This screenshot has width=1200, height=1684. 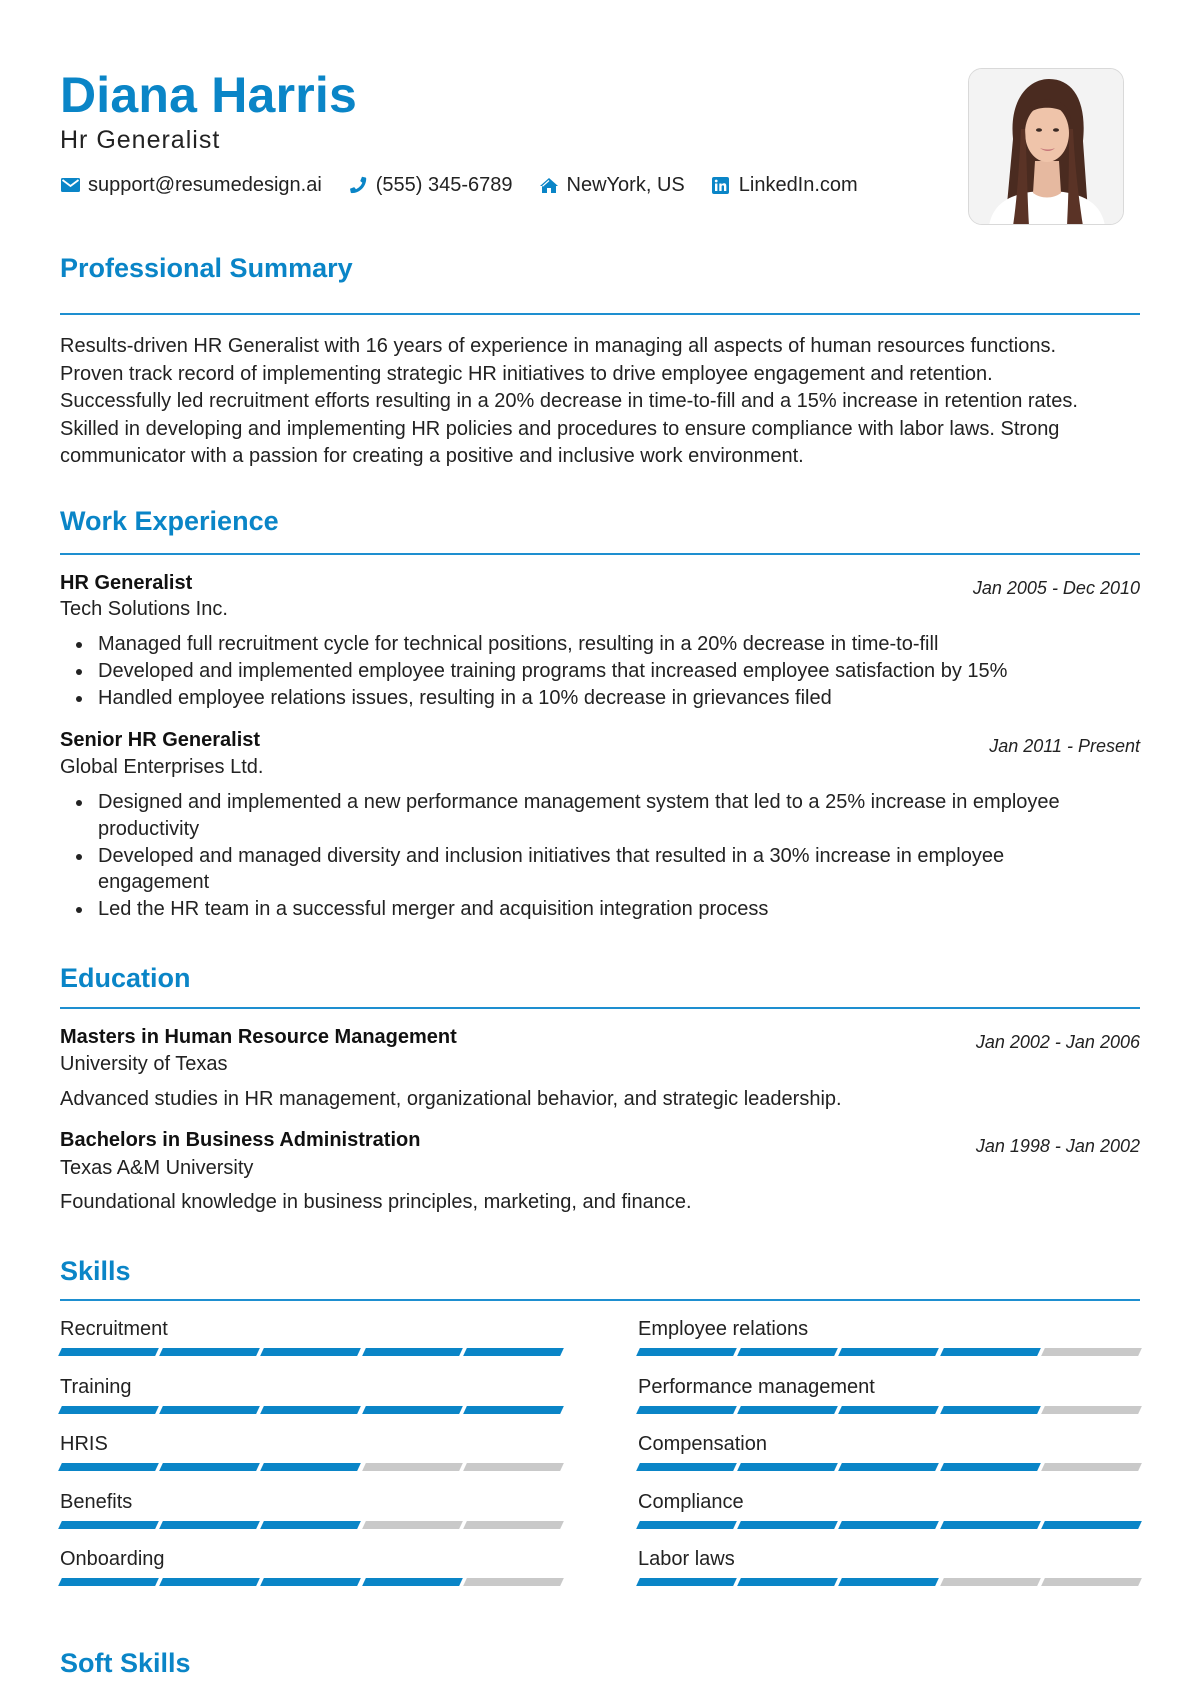 What do you see at coordinates (125, 1663) in the screenshot?
I see `section-title-soft-skills: Soft Skills` at bounding box center [125, 1663].